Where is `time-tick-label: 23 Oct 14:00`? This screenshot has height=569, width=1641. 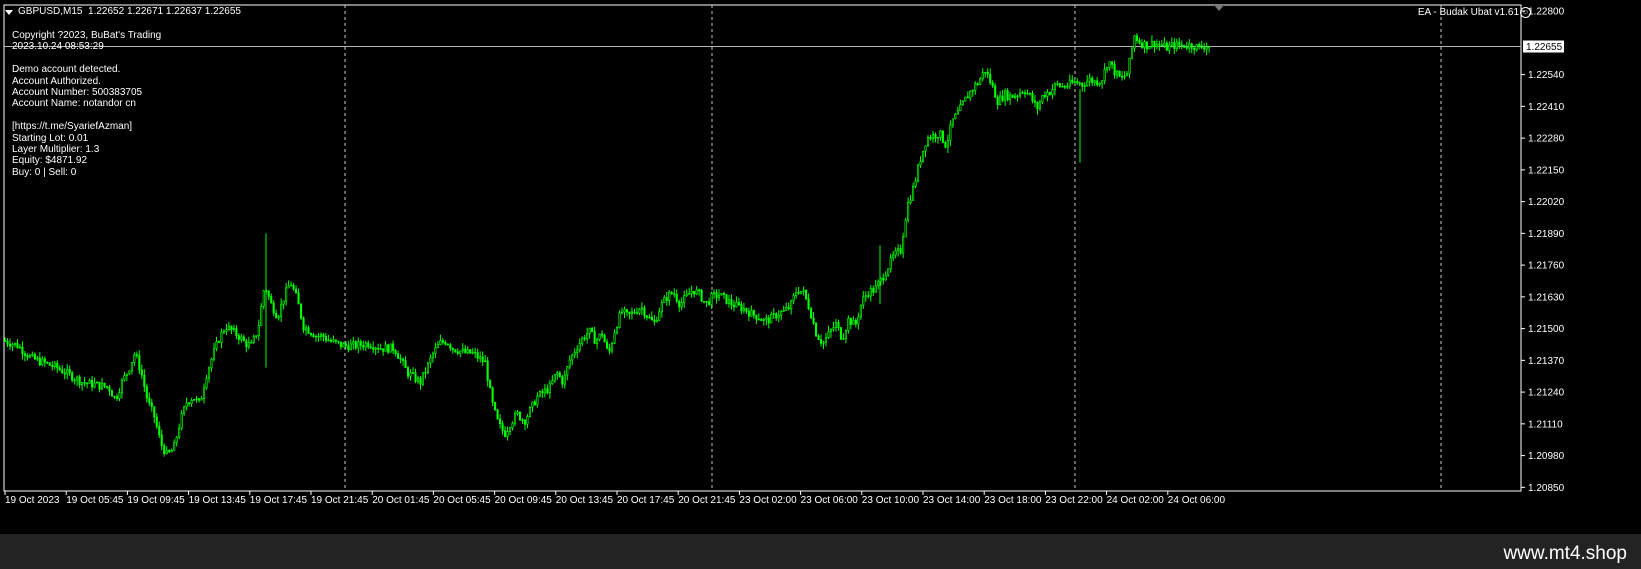 time-tick-label: 23 Oct 14:00 is located at coordinates (952, 500).